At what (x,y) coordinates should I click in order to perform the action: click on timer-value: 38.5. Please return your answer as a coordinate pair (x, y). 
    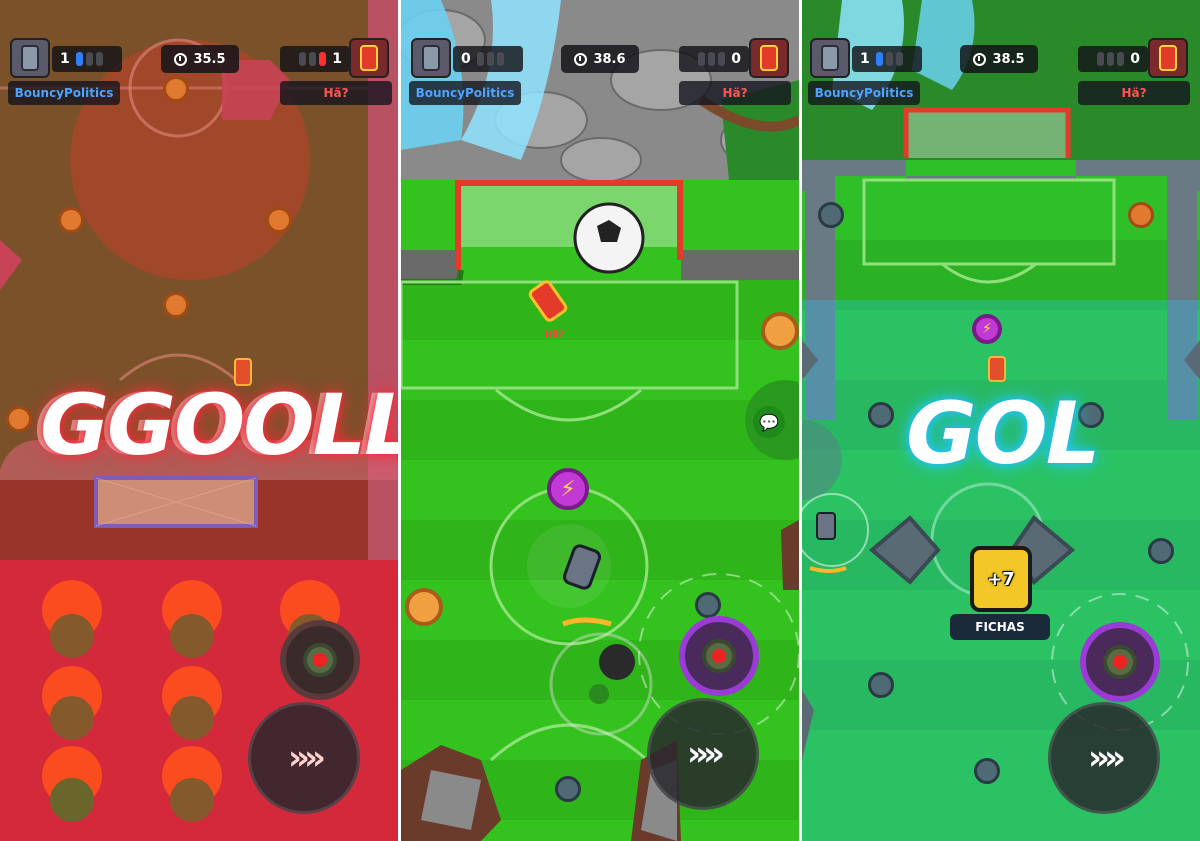
    Looking at the image, I should click on (1008, 59).